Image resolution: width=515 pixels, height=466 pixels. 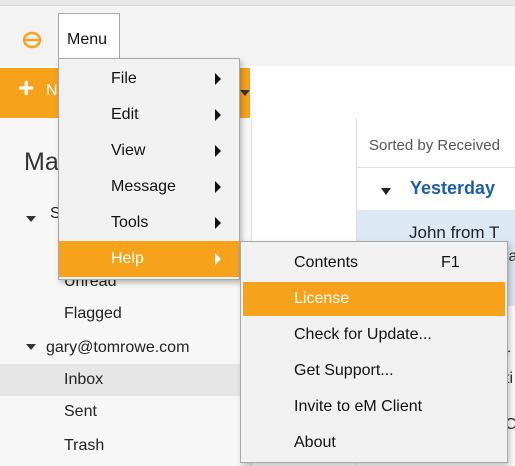 I want to click on folder-flagged: Flagged, so click(x=126, y=314).